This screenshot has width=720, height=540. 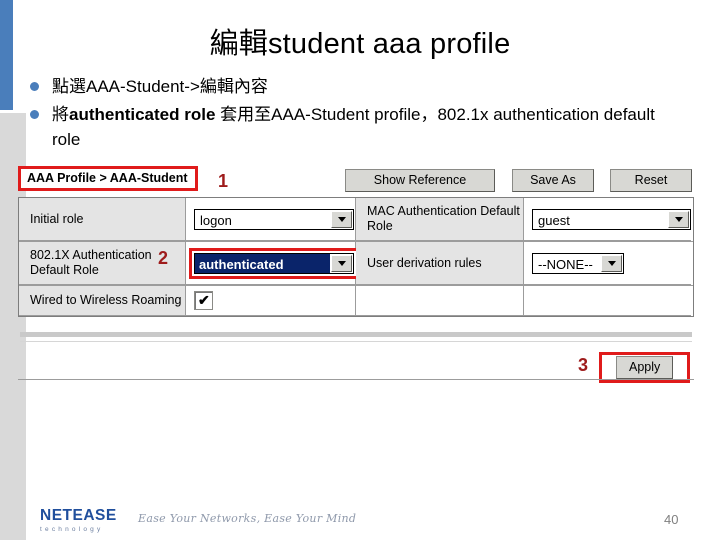 I want to click on row-field-8021x-auth-default-role: authenticated, so click(x=272, y=263).